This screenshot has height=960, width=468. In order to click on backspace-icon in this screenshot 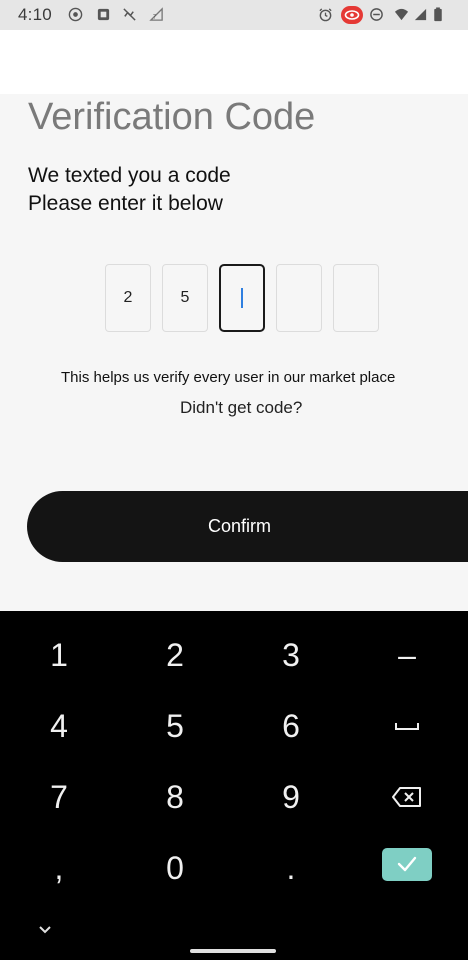, I will do `click(406, 797)`.